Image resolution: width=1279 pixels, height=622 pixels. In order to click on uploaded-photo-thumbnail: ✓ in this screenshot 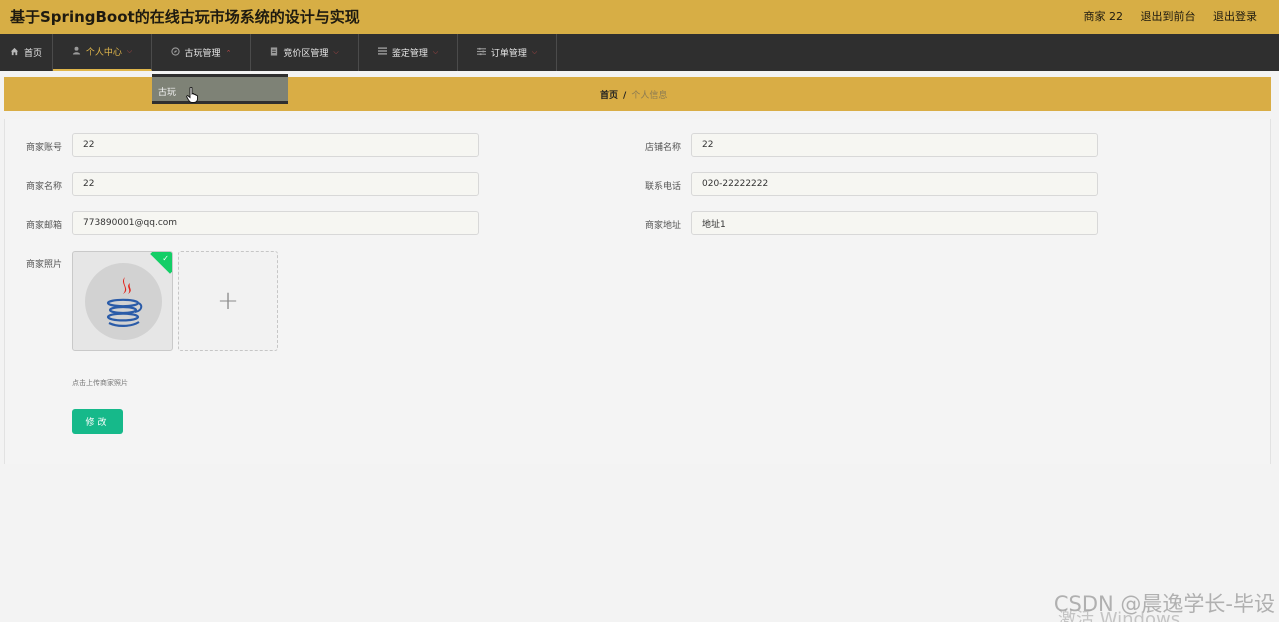, I will do `click(122, 301)`.